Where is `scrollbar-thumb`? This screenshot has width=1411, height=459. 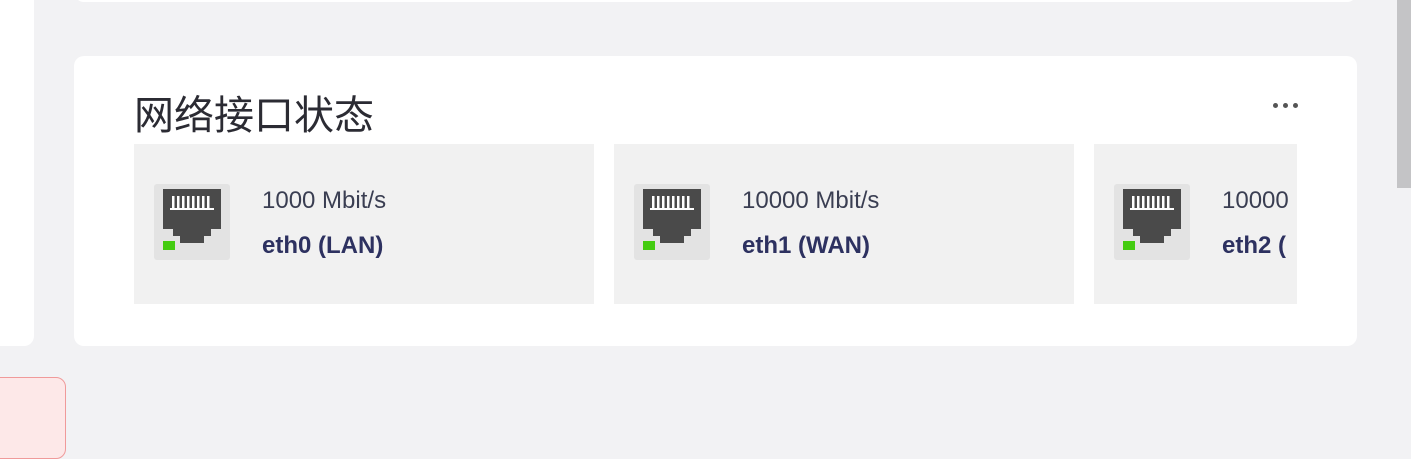 scrollbar-thumb is located at coordinates (1404, 94).